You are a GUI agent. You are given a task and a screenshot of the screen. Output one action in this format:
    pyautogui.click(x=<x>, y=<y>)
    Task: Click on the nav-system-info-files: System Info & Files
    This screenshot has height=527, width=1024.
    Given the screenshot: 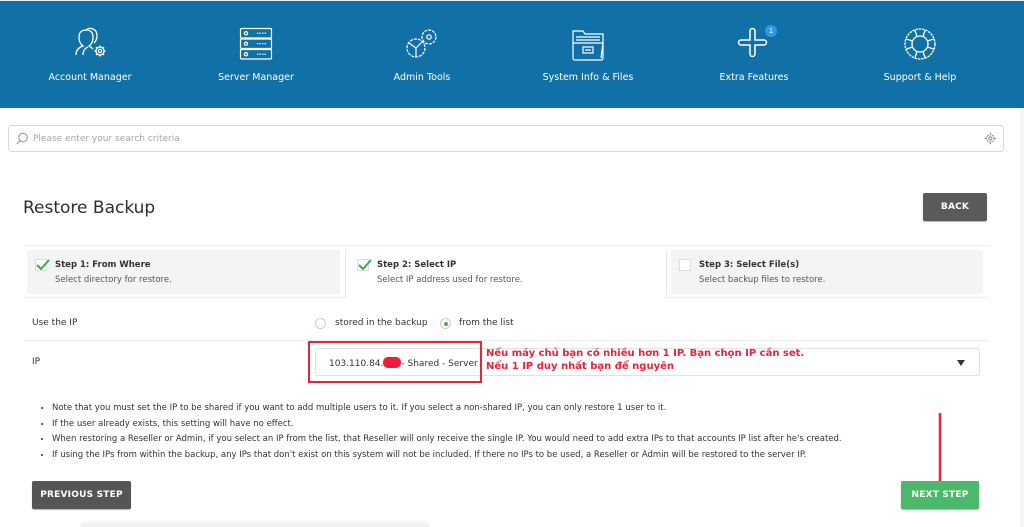 What is the action you would take?
    pyautogui.click(x=588, y=55)
    